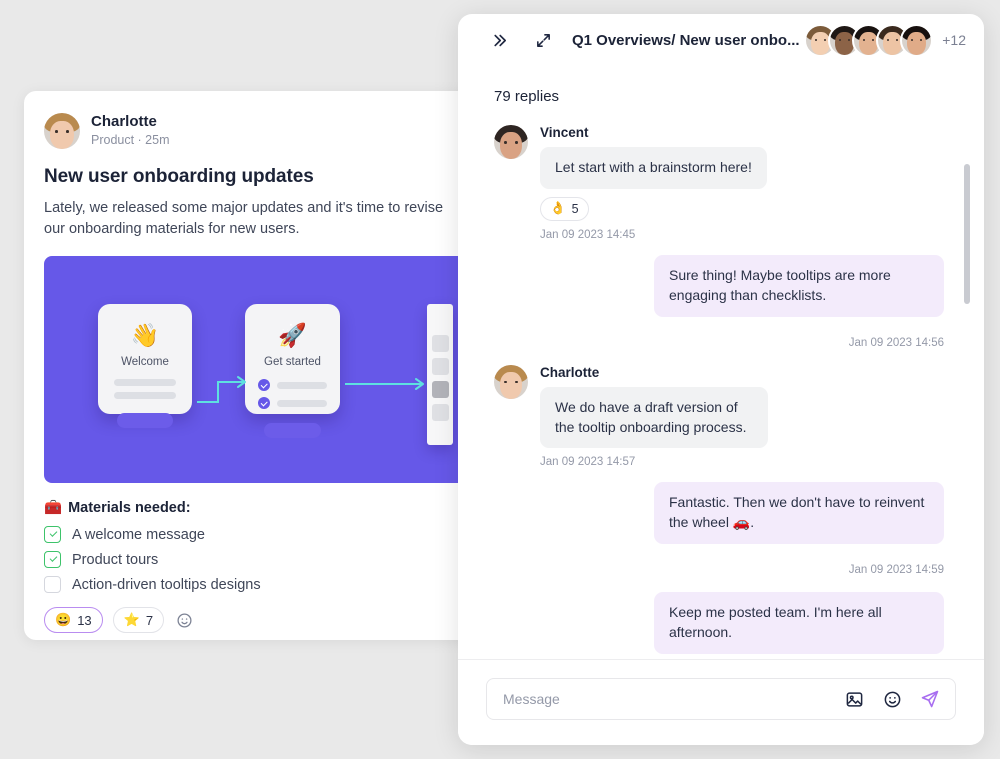  I want to click on rocket-icon: 🚀, so click(292, 335).